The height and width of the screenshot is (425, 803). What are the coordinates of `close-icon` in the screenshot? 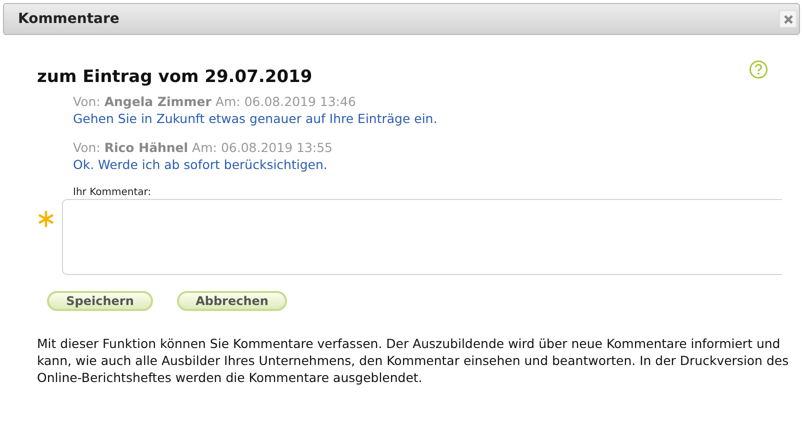 It's located at (788, 19).